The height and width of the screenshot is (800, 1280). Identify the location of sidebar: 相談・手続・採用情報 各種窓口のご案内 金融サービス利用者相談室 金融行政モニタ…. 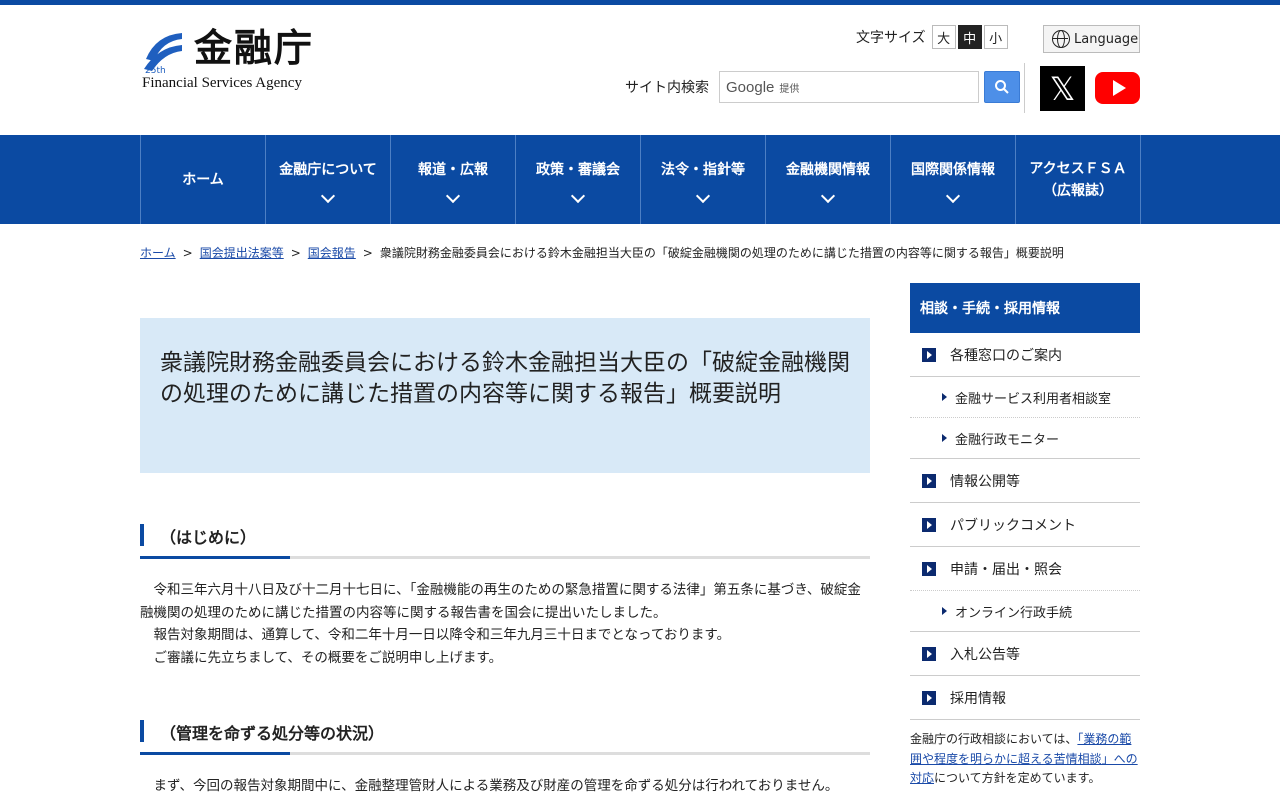
(1025, 536).